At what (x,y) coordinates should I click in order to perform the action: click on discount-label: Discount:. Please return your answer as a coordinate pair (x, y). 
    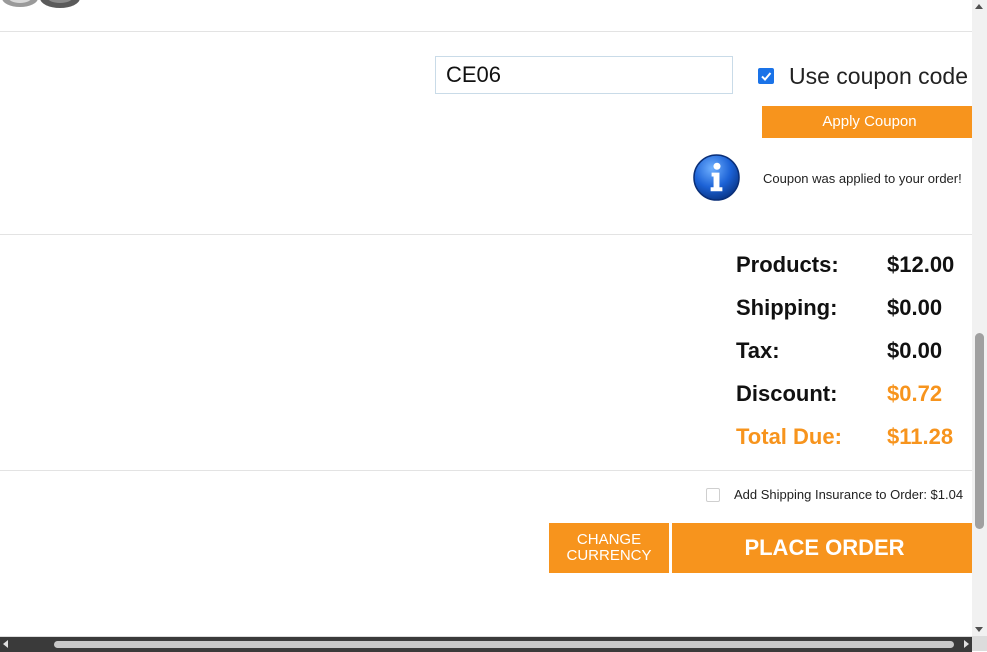
    Looking at the image, I should click on (787, 393).